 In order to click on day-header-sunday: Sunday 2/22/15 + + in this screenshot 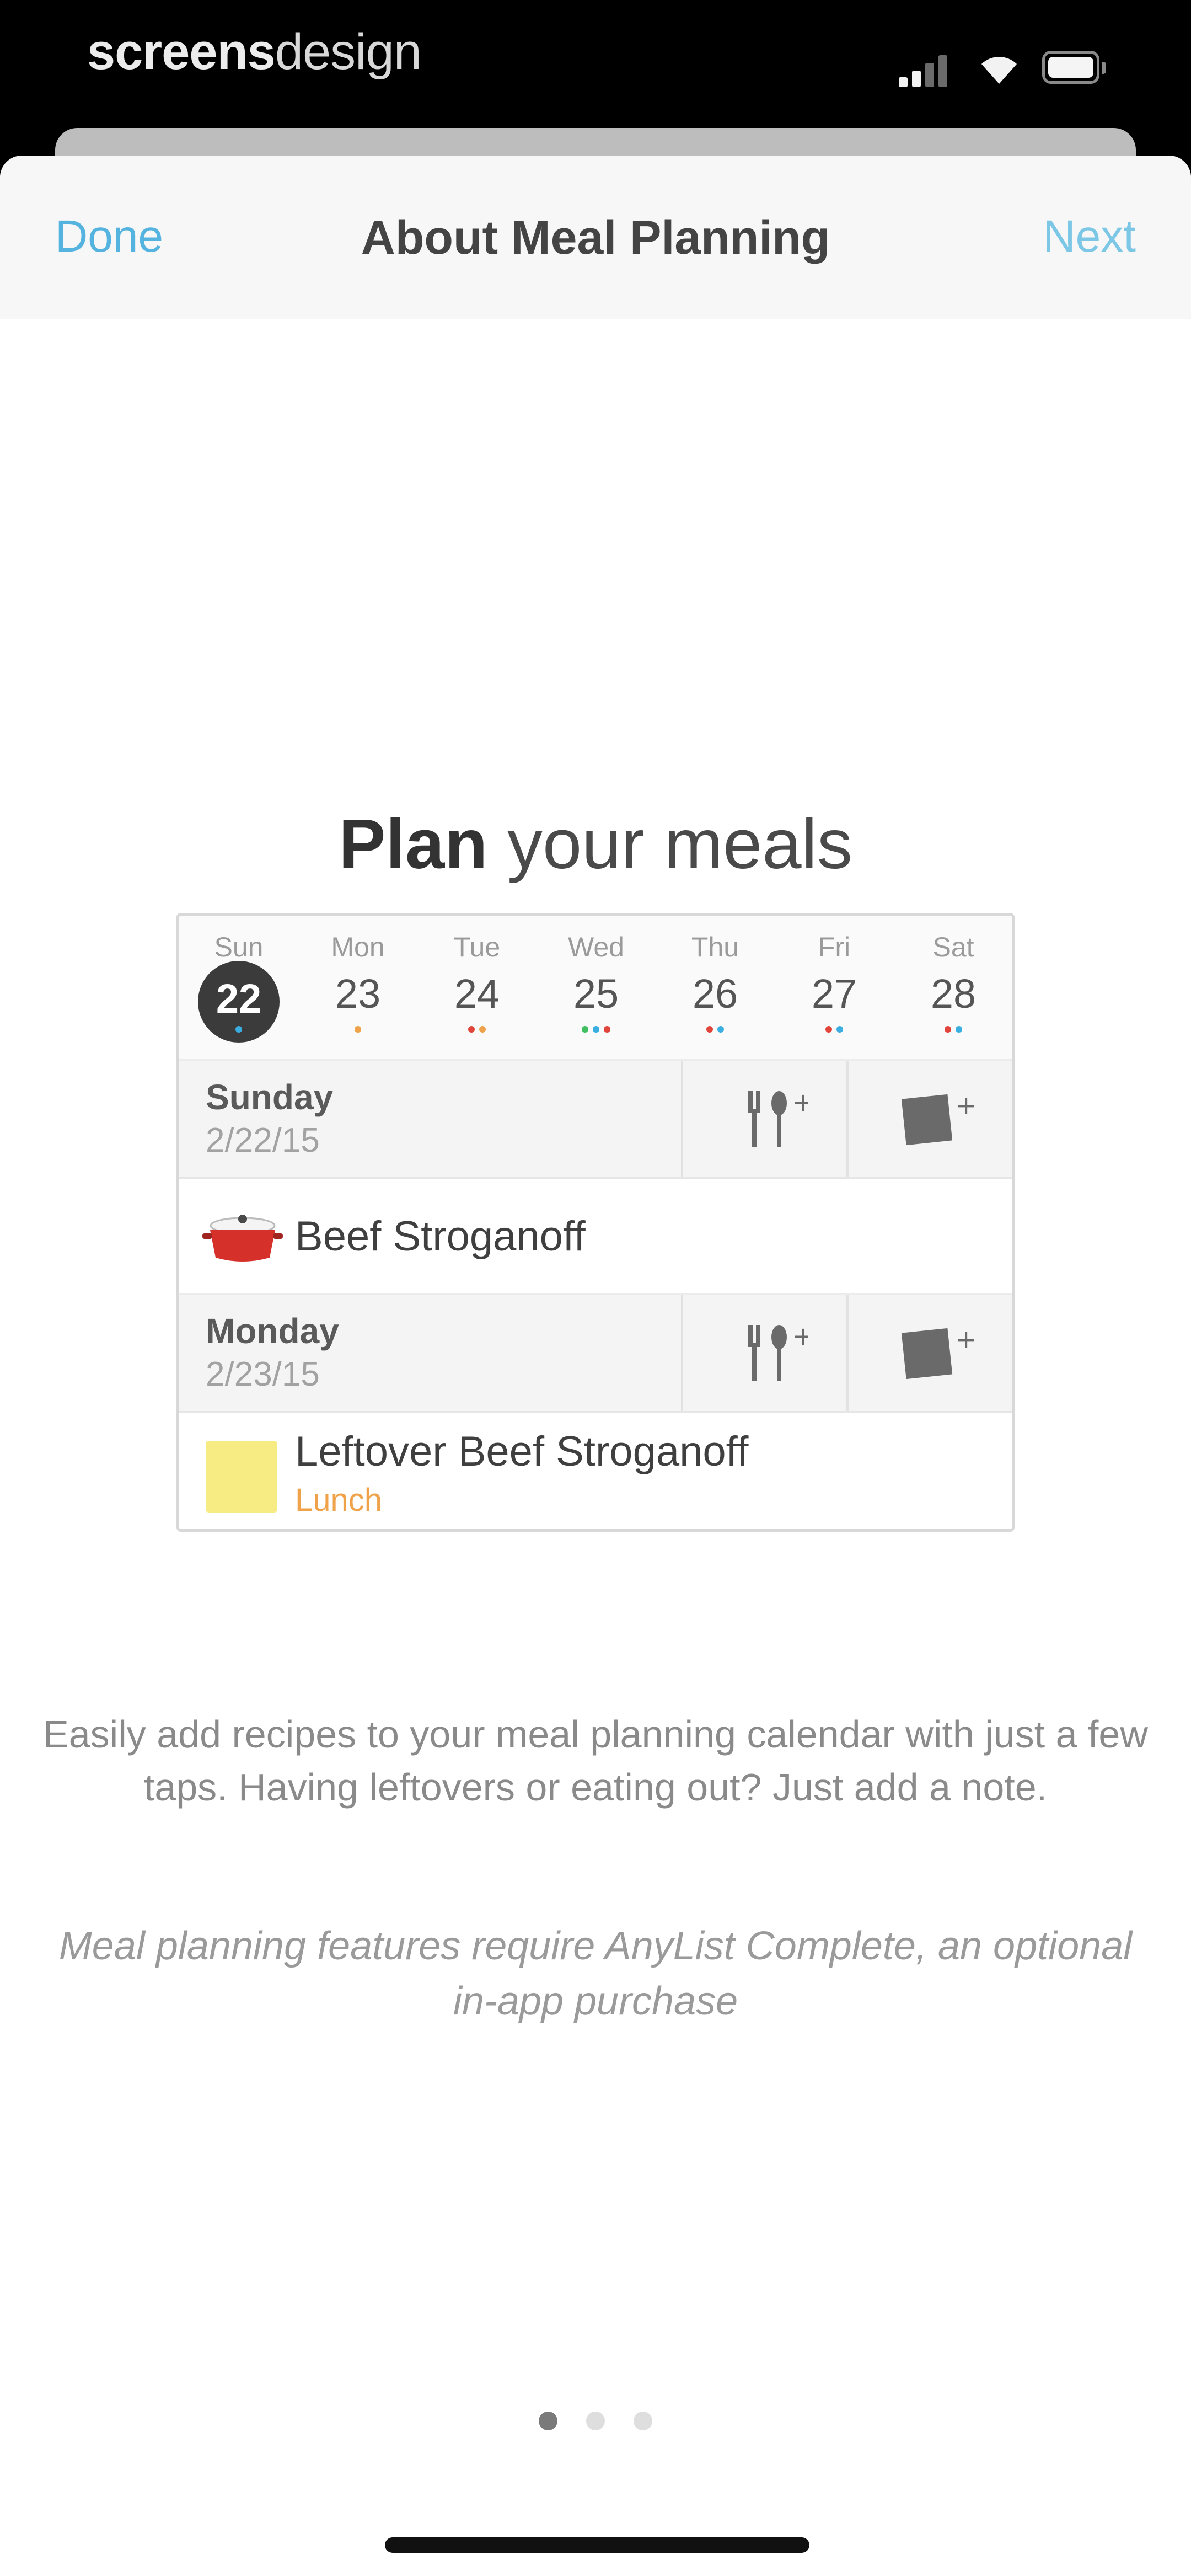, I will do `click(595, 1120)`.